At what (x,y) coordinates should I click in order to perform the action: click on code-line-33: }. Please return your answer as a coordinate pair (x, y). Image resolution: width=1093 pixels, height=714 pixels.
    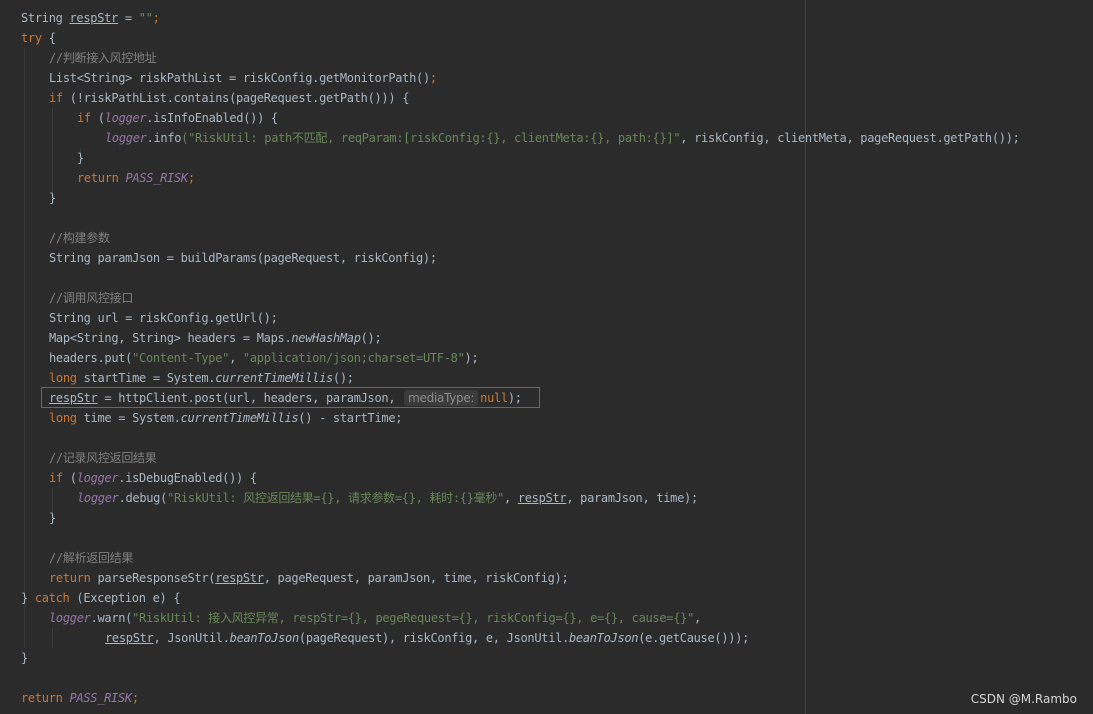
    Looking at the image, I should click on (24, 658).